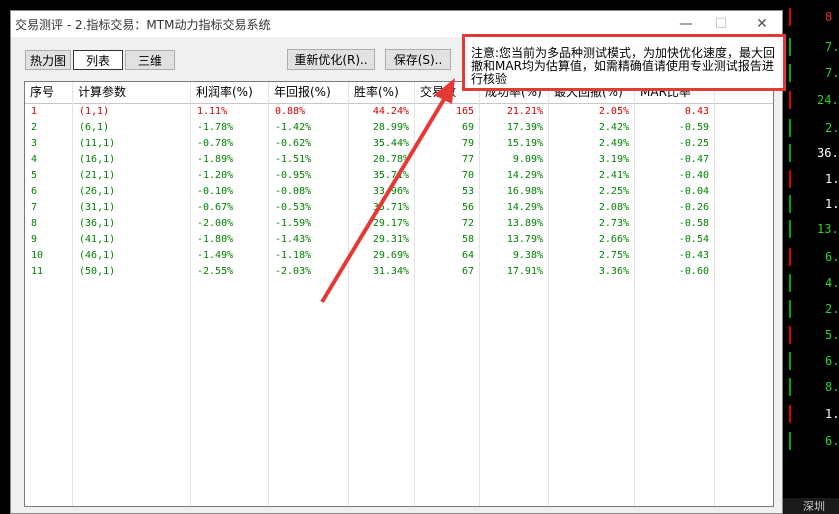  Describe the element at coordinates (444, 91) in the screenshot. I see `arrow-head` at that location.